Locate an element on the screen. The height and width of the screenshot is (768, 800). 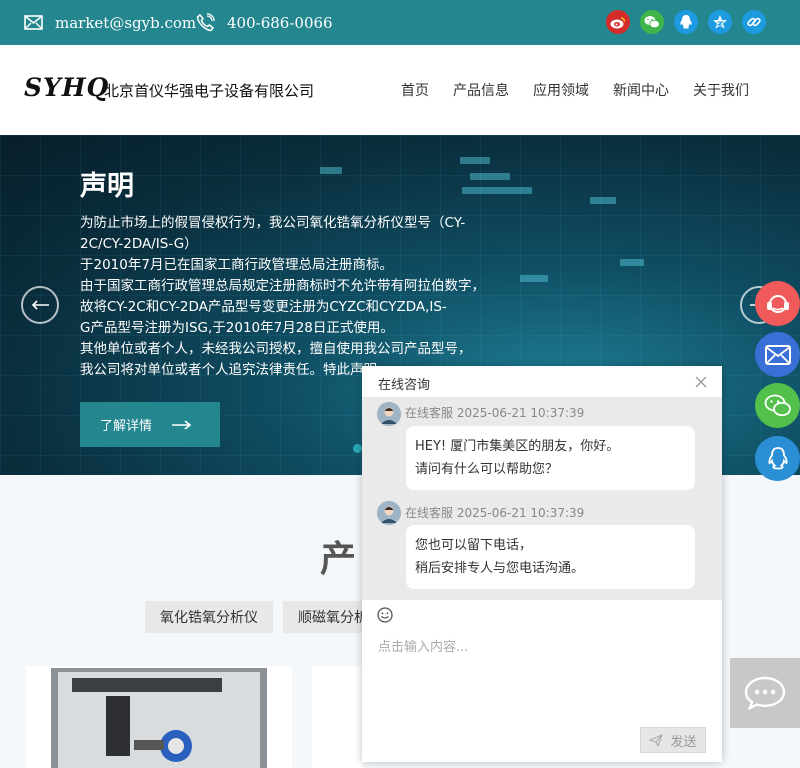
banner-line: 故将CY-2C和CY-2DA产品型号变更注册为CYZC和CYZDA,IS- is located at coordinates (263, 307).